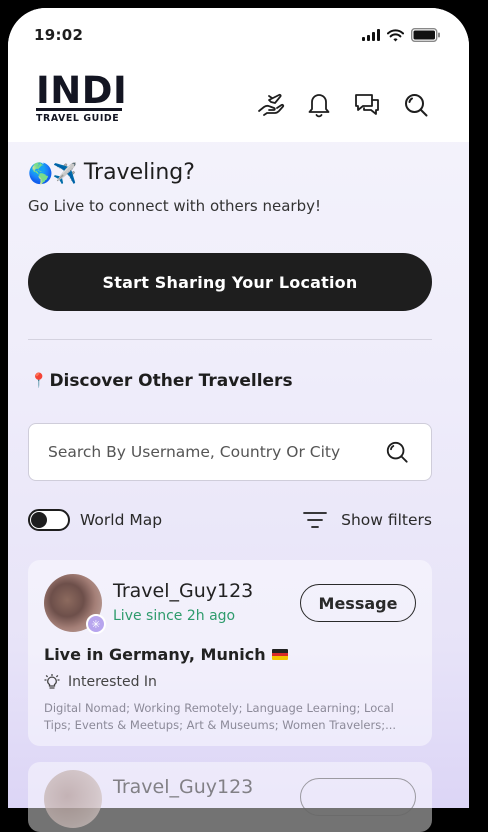 This screenshot has width=488, height=832. I want to click on hand-plane-icon, so click(271, 105).